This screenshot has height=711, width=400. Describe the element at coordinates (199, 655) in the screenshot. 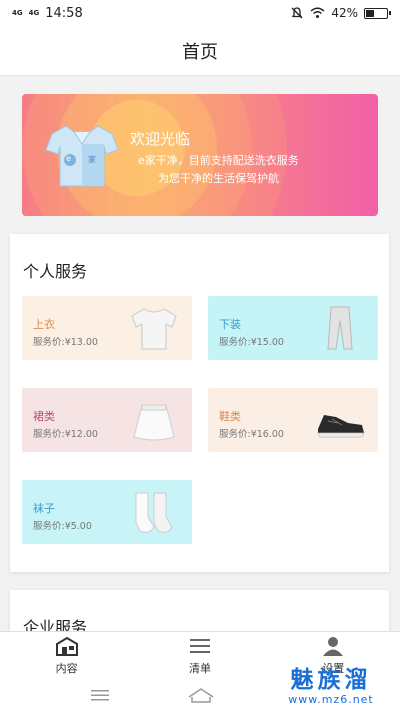

I see `tab-list: 清单` at that location.